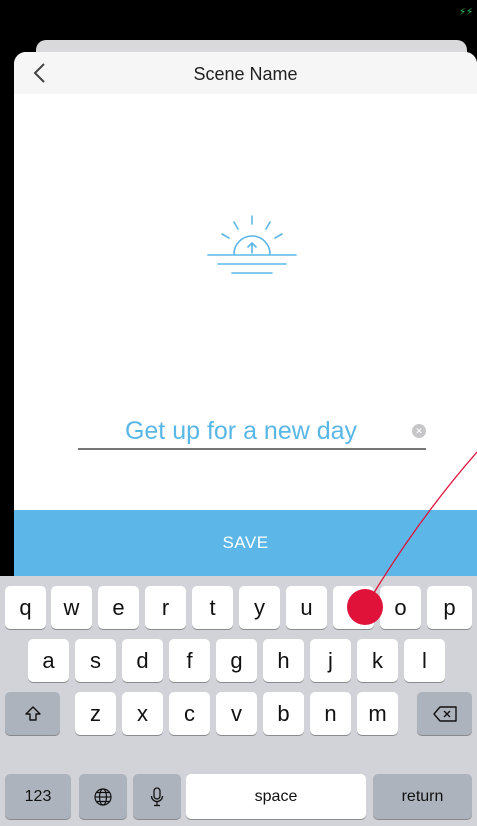 The height and width of the screenshot is (826, 477). Describe the element at coordinates (252, 244) in the screenshot. I see `sunrise-icon` at that location.